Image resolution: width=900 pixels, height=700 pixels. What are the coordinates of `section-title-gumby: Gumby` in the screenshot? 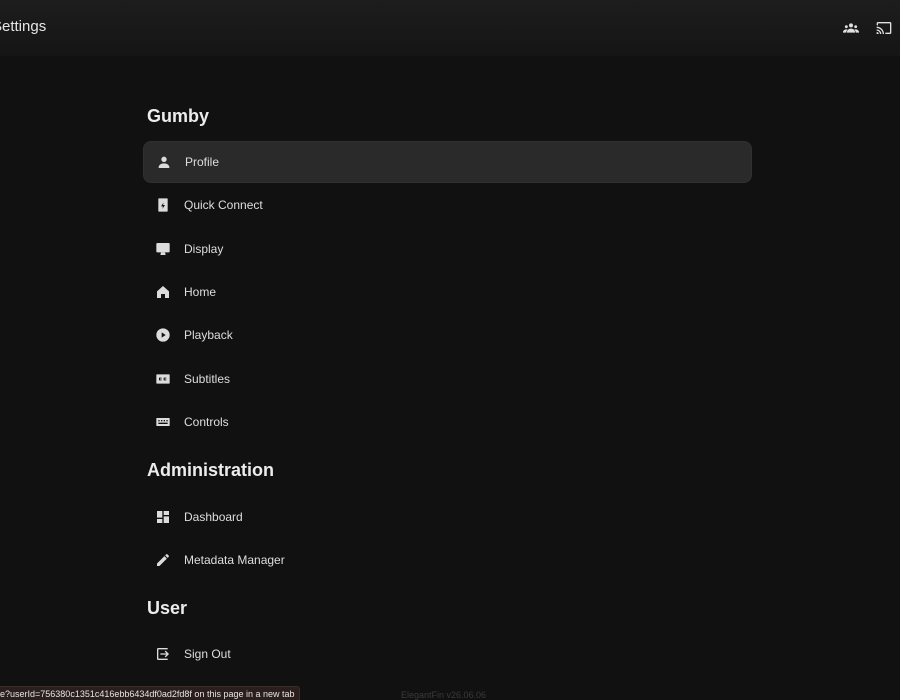 It's located at (178, 116).